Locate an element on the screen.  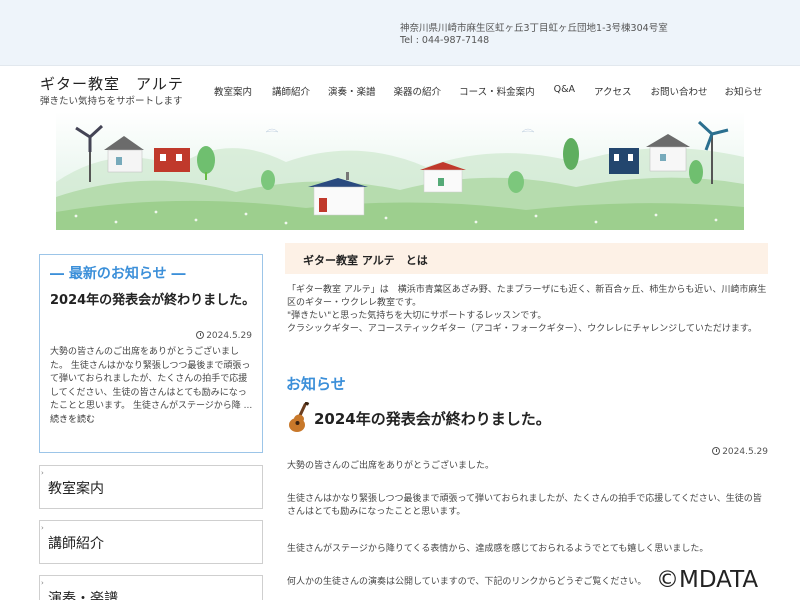
tel-text: Tel : 044-987-7148 is located at coordinates (445, 40).